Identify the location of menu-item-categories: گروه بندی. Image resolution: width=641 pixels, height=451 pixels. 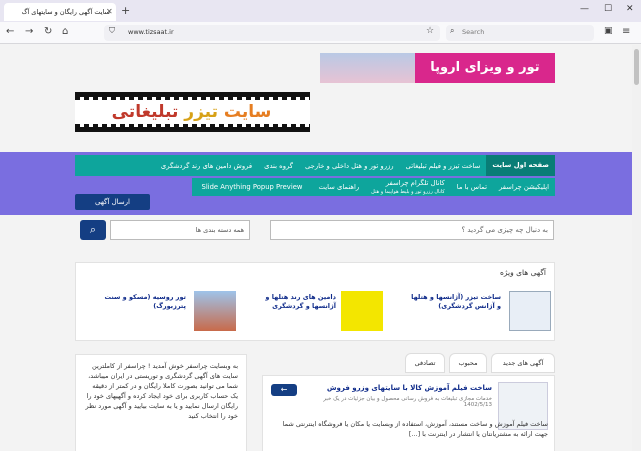
(278, 166).